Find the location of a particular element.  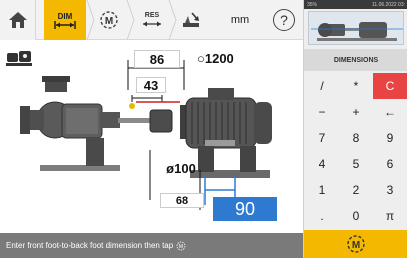

rpm-symbol: ○ is located at coordinates (201, 58).